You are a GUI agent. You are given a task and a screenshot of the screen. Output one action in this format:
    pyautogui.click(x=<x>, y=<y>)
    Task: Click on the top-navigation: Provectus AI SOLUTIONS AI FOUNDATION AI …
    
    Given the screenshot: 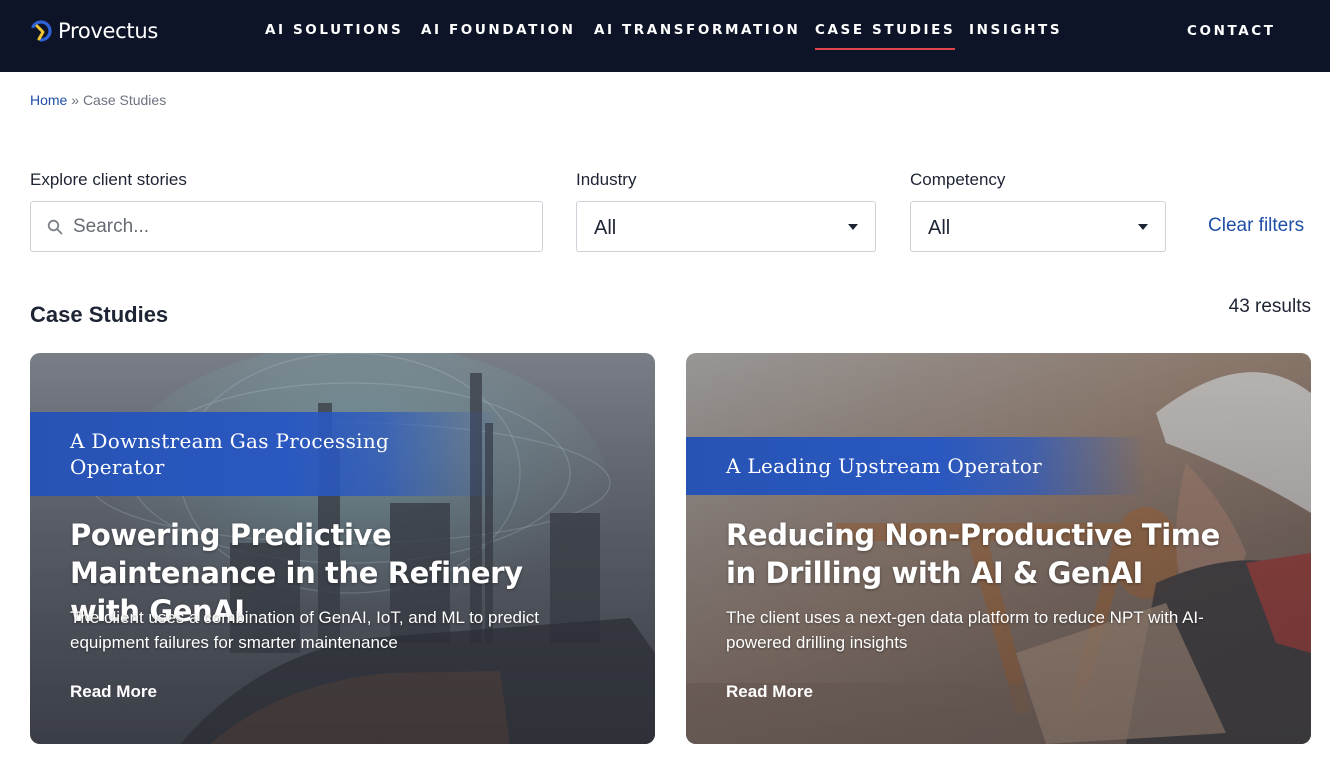 What is the action you would take?
    pyautogui.click(x=665, y=36)
    